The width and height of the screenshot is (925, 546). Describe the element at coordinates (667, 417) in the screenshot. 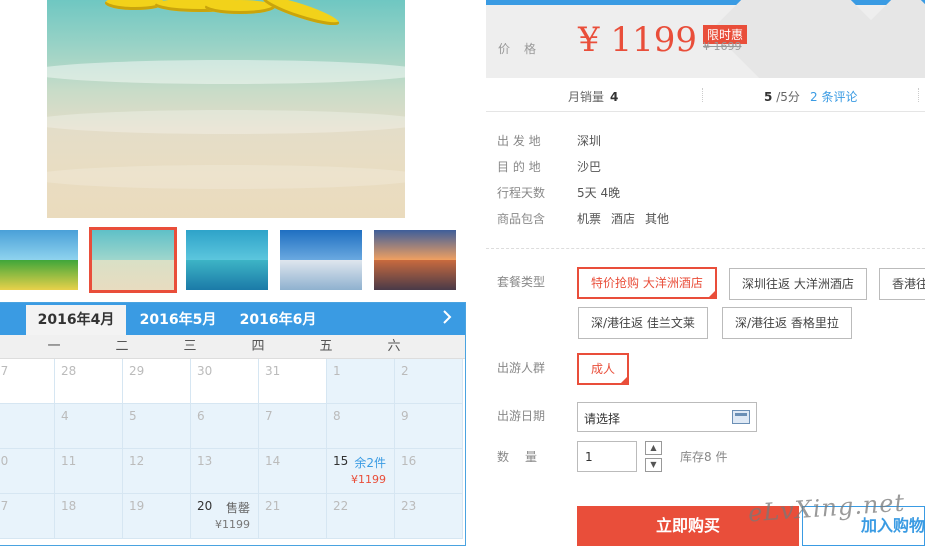

I see `travel-date-picker: 请选择` at that location.